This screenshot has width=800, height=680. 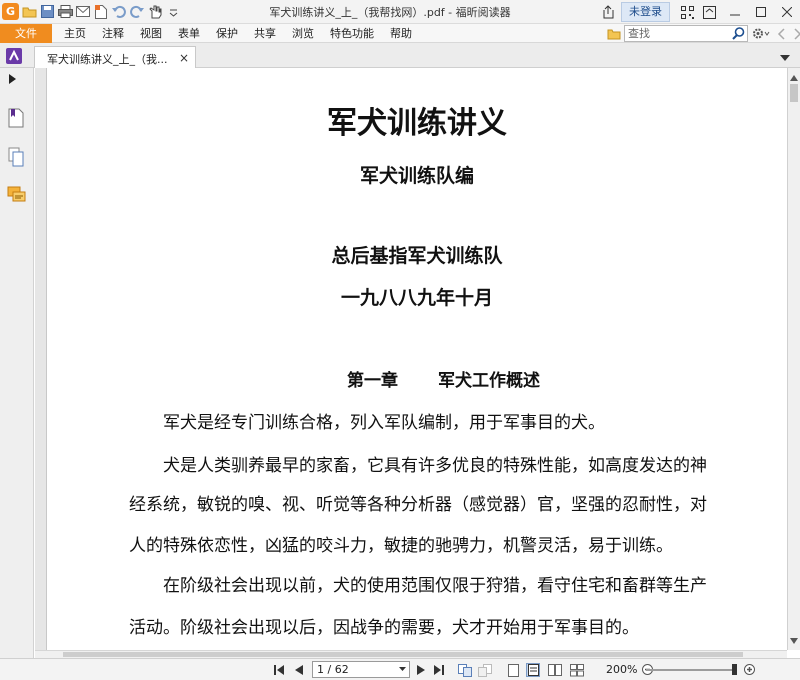 I want to click on menu-help: 帮助, so click(x=401, y=33).